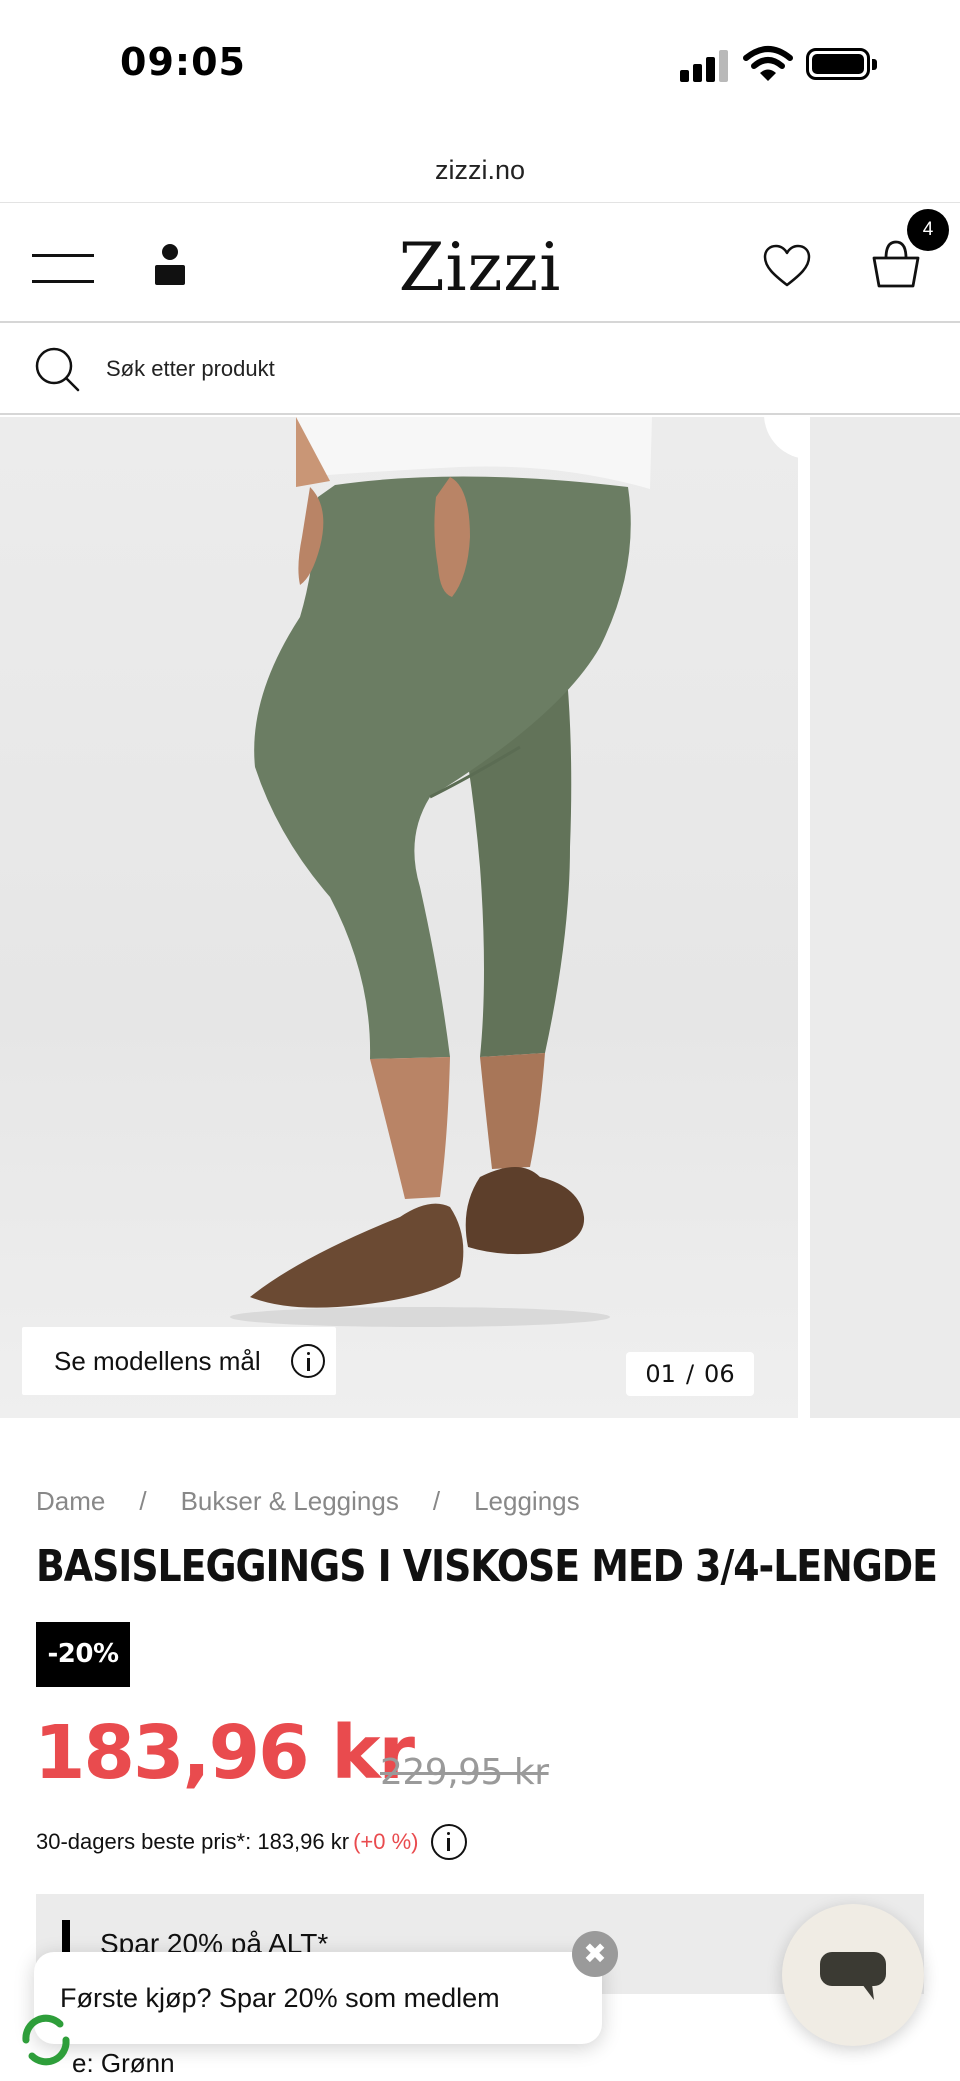 This screenshot has width=960, height=2081. What do you see at coordinates (83, 1654) in the screenshot?
I see `discount-badge: -20%` at bounding box center [83, 1654].